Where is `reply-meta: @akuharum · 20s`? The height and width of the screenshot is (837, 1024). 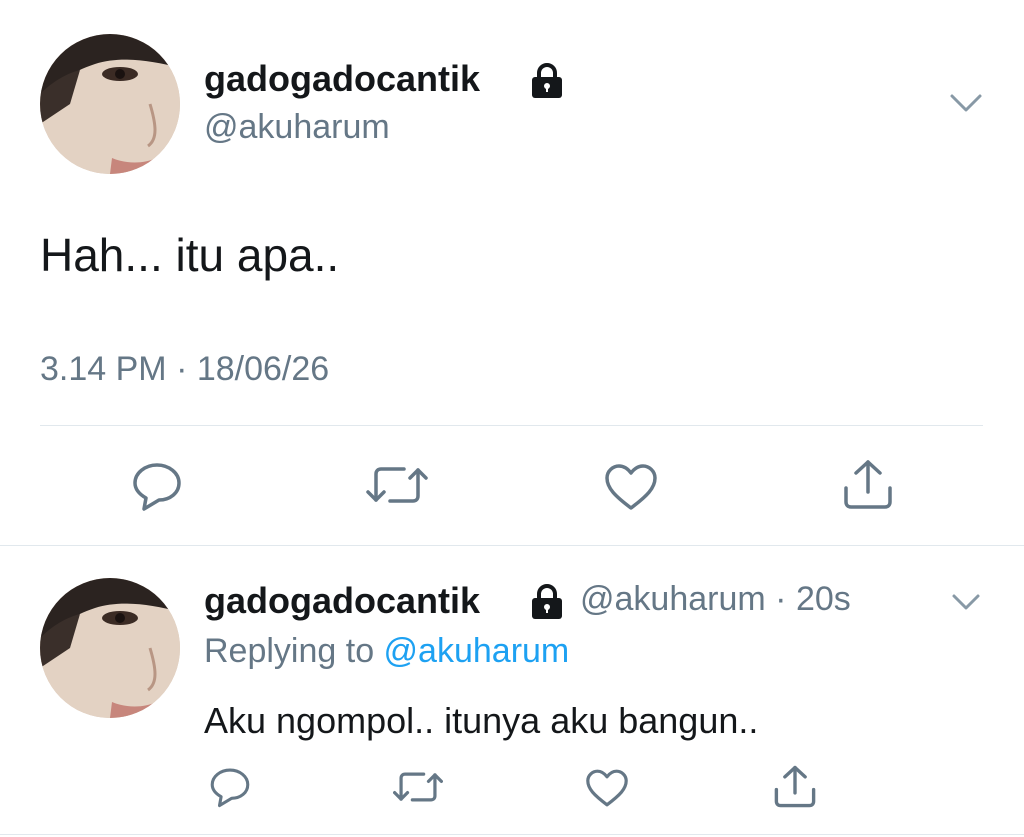 reply-meta: @akuharum · 20s is located at coordinates (715, 599).